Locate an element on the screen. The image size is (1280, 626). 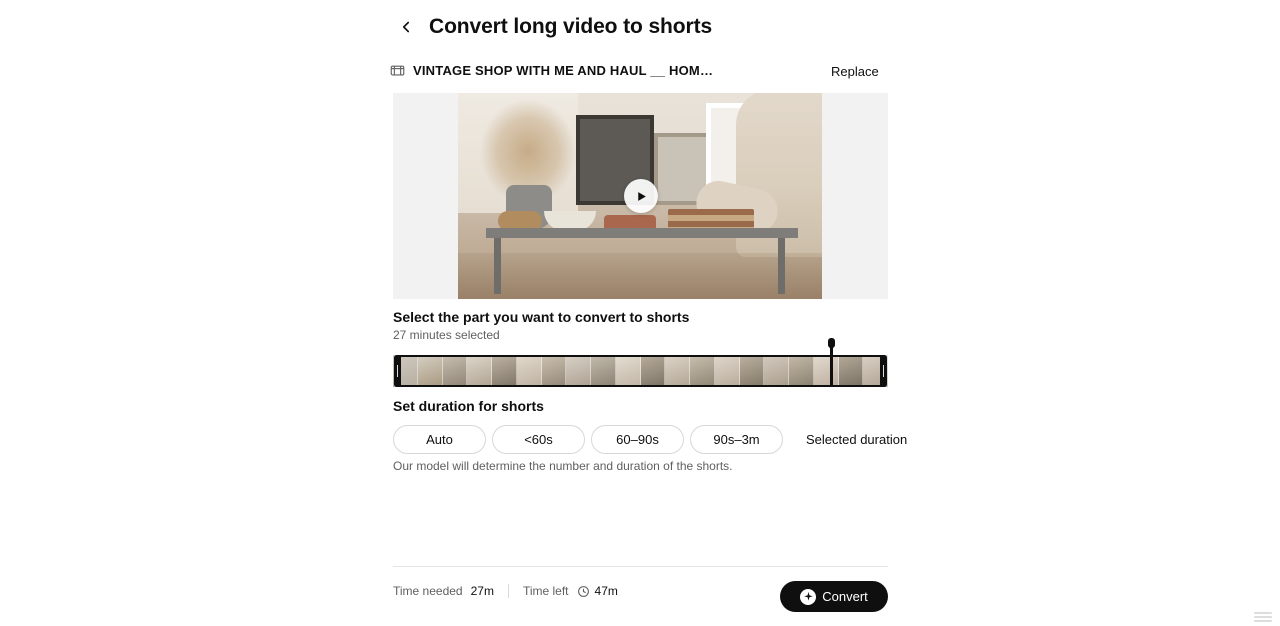
page-title: Convert long video to shorts is located at coordinates (571, 26).